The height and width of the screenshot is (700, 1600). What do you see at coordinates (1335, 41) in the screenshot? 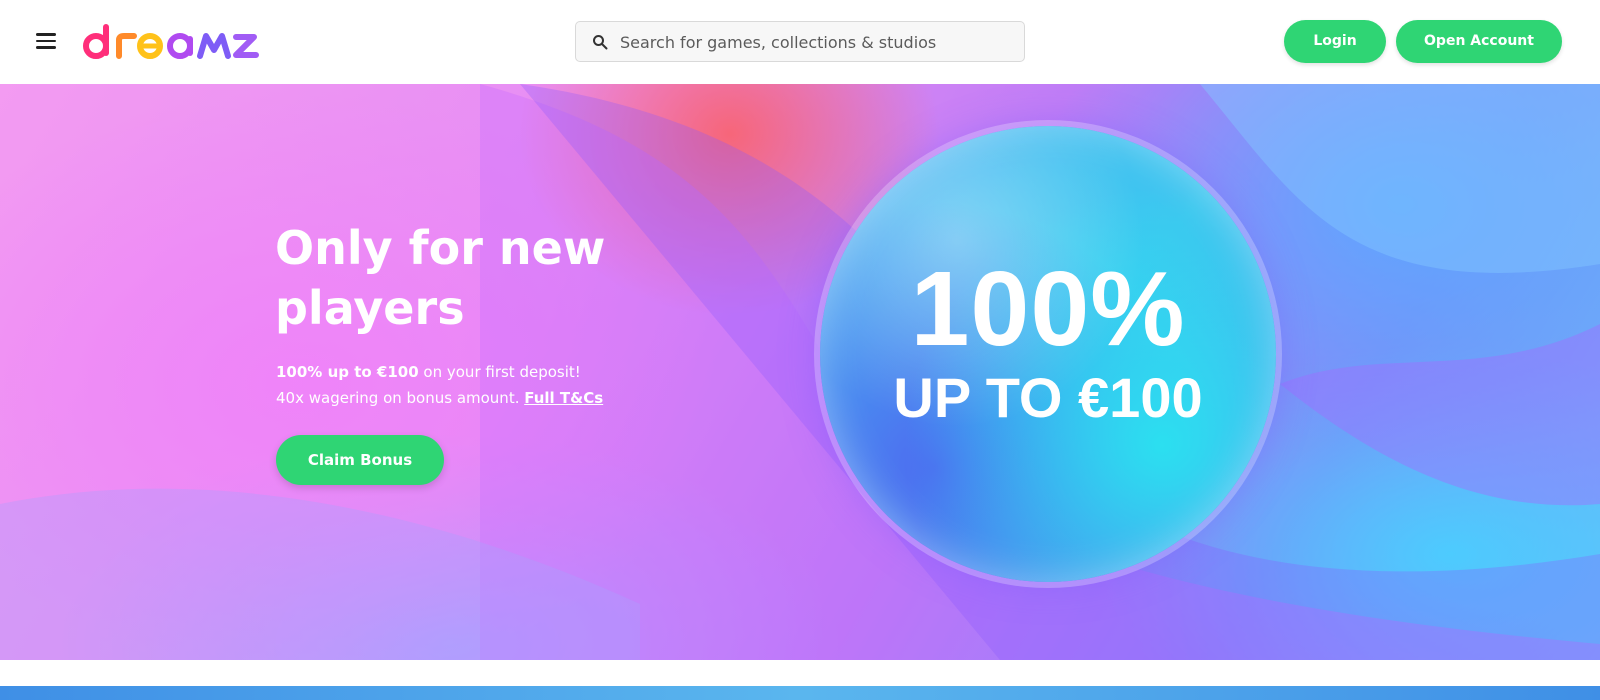
I see `login-button: Login` at bounding box center [1335, 41].